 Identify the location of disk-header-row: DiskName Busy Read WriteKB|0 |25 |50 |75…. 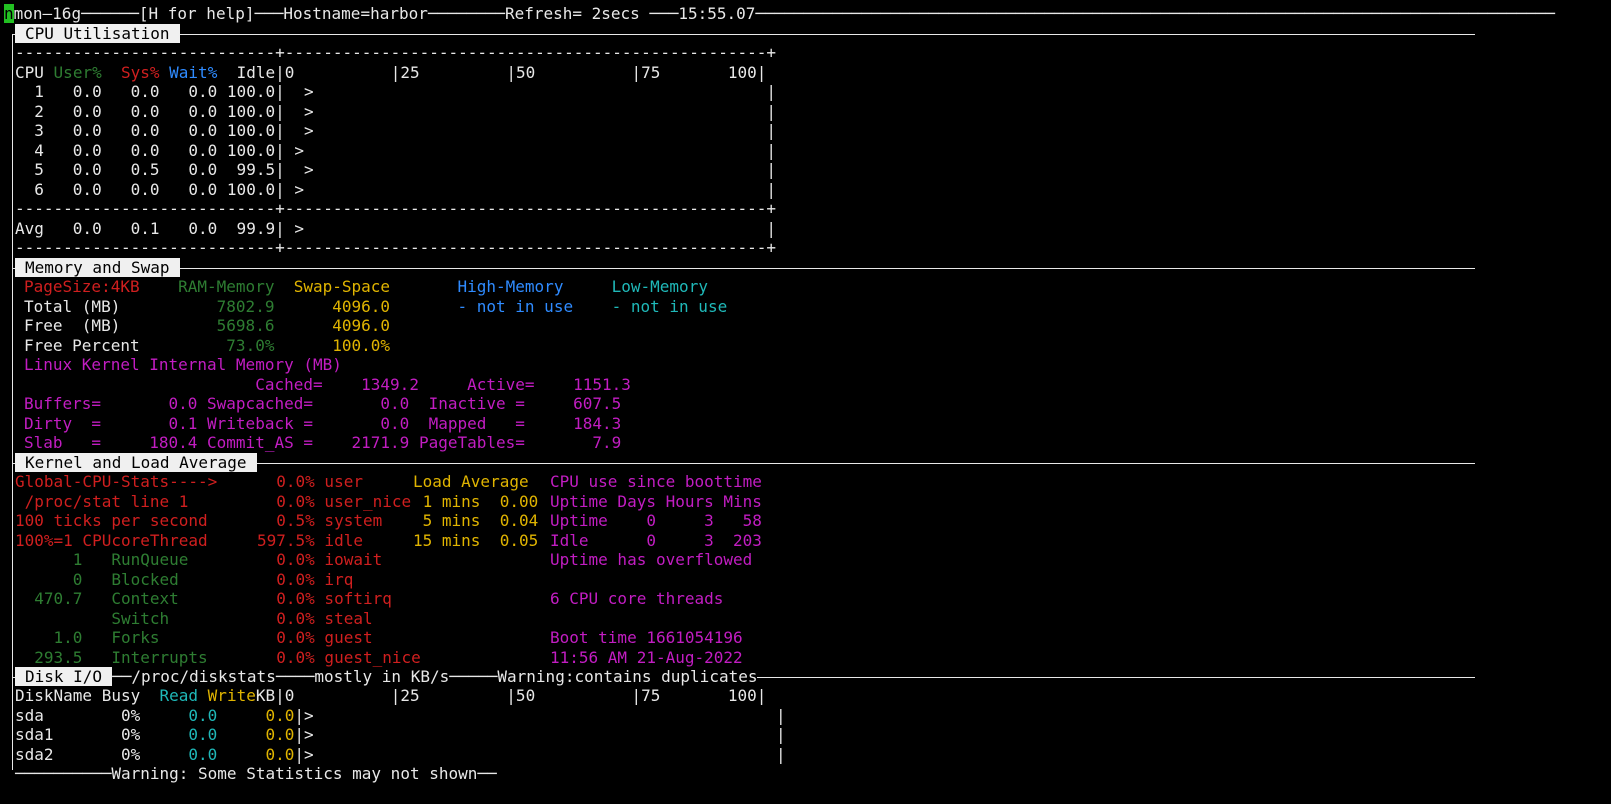
(391, 695).